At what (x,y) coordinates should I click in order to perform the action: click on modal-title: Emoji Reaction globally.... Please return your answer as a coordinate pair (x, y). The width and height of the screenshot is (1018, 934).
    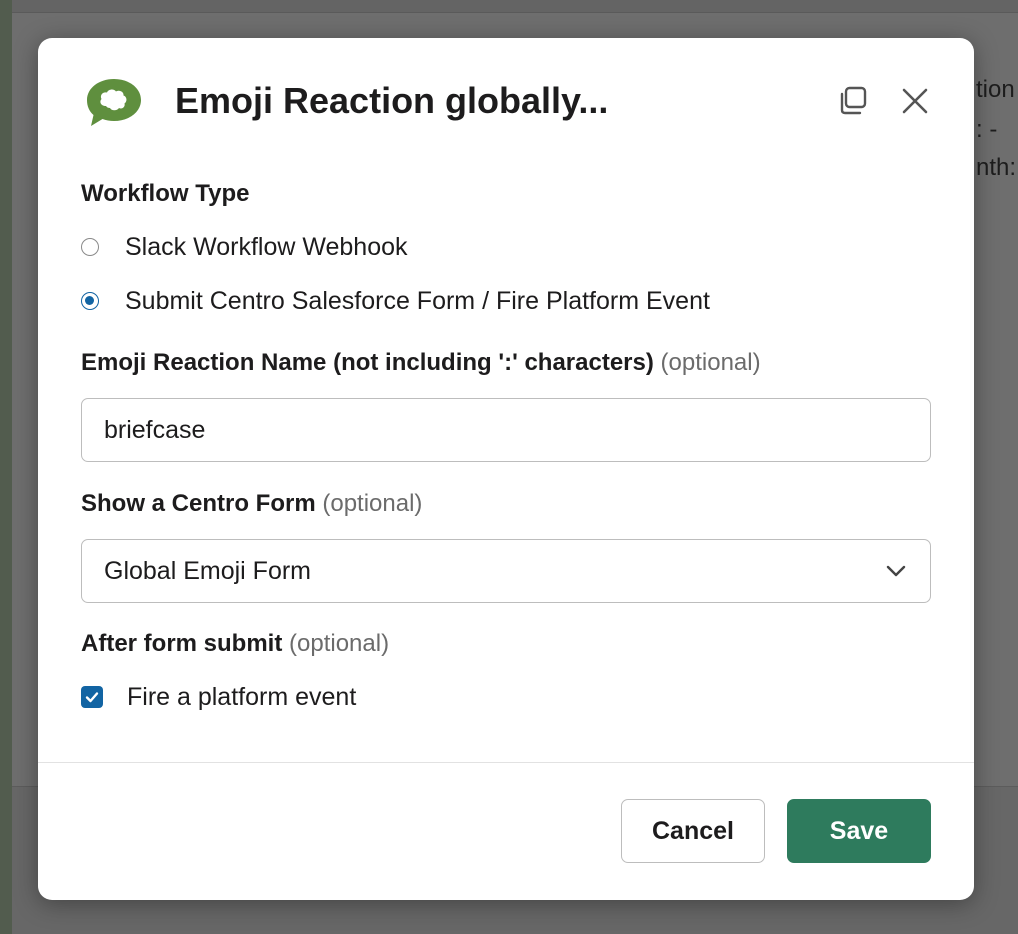
    Looking at the image, I should click on (392, 100).